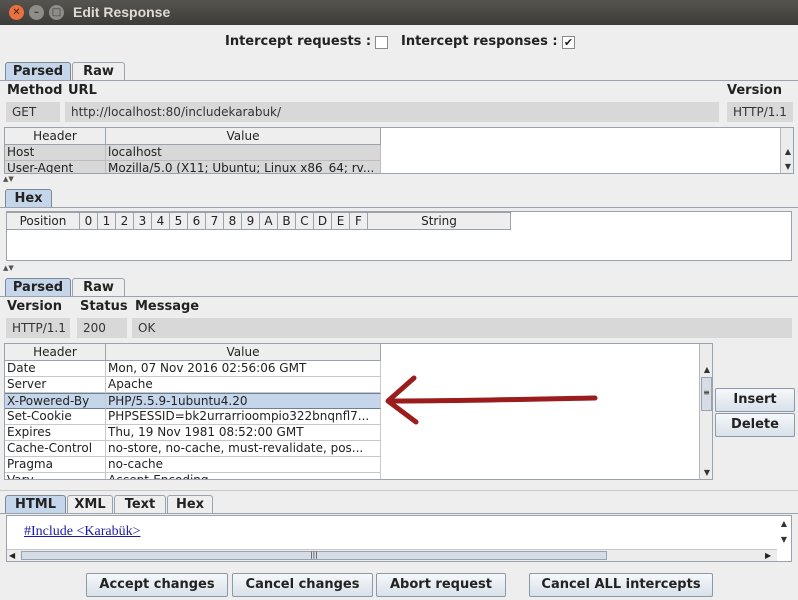 This screenshot has height=600, width=798. I want to click on header-value-cell: Accept-Encoding, so click(243, 476).